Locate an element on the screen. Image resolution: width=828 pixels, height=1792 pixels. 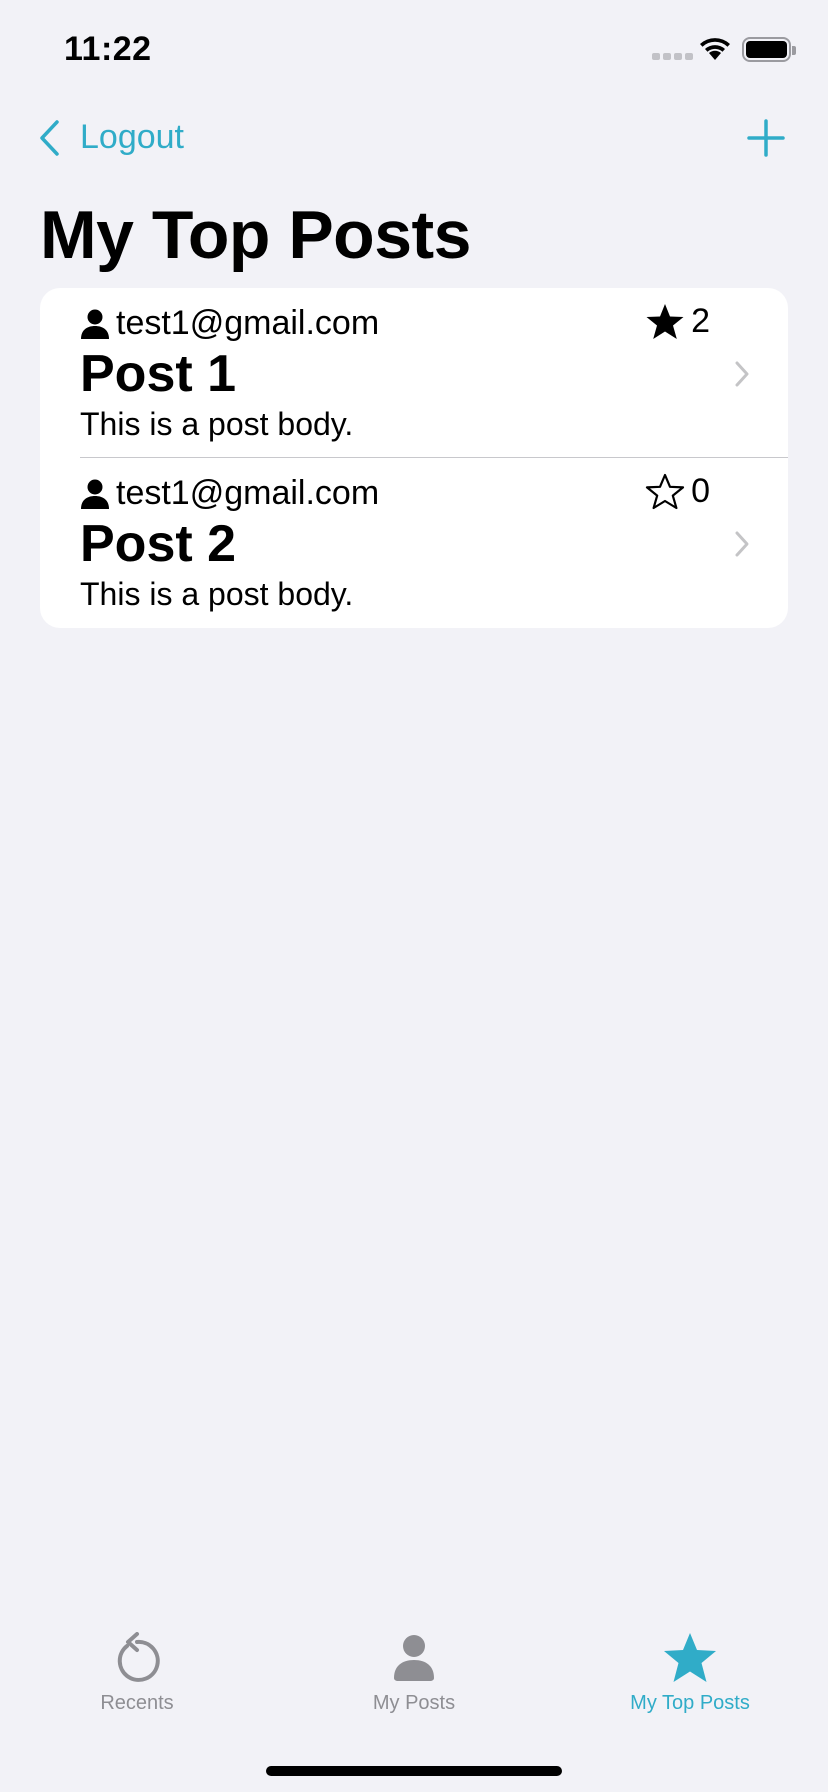
status-bar: 11:22 is located at coordinates (414, 50).